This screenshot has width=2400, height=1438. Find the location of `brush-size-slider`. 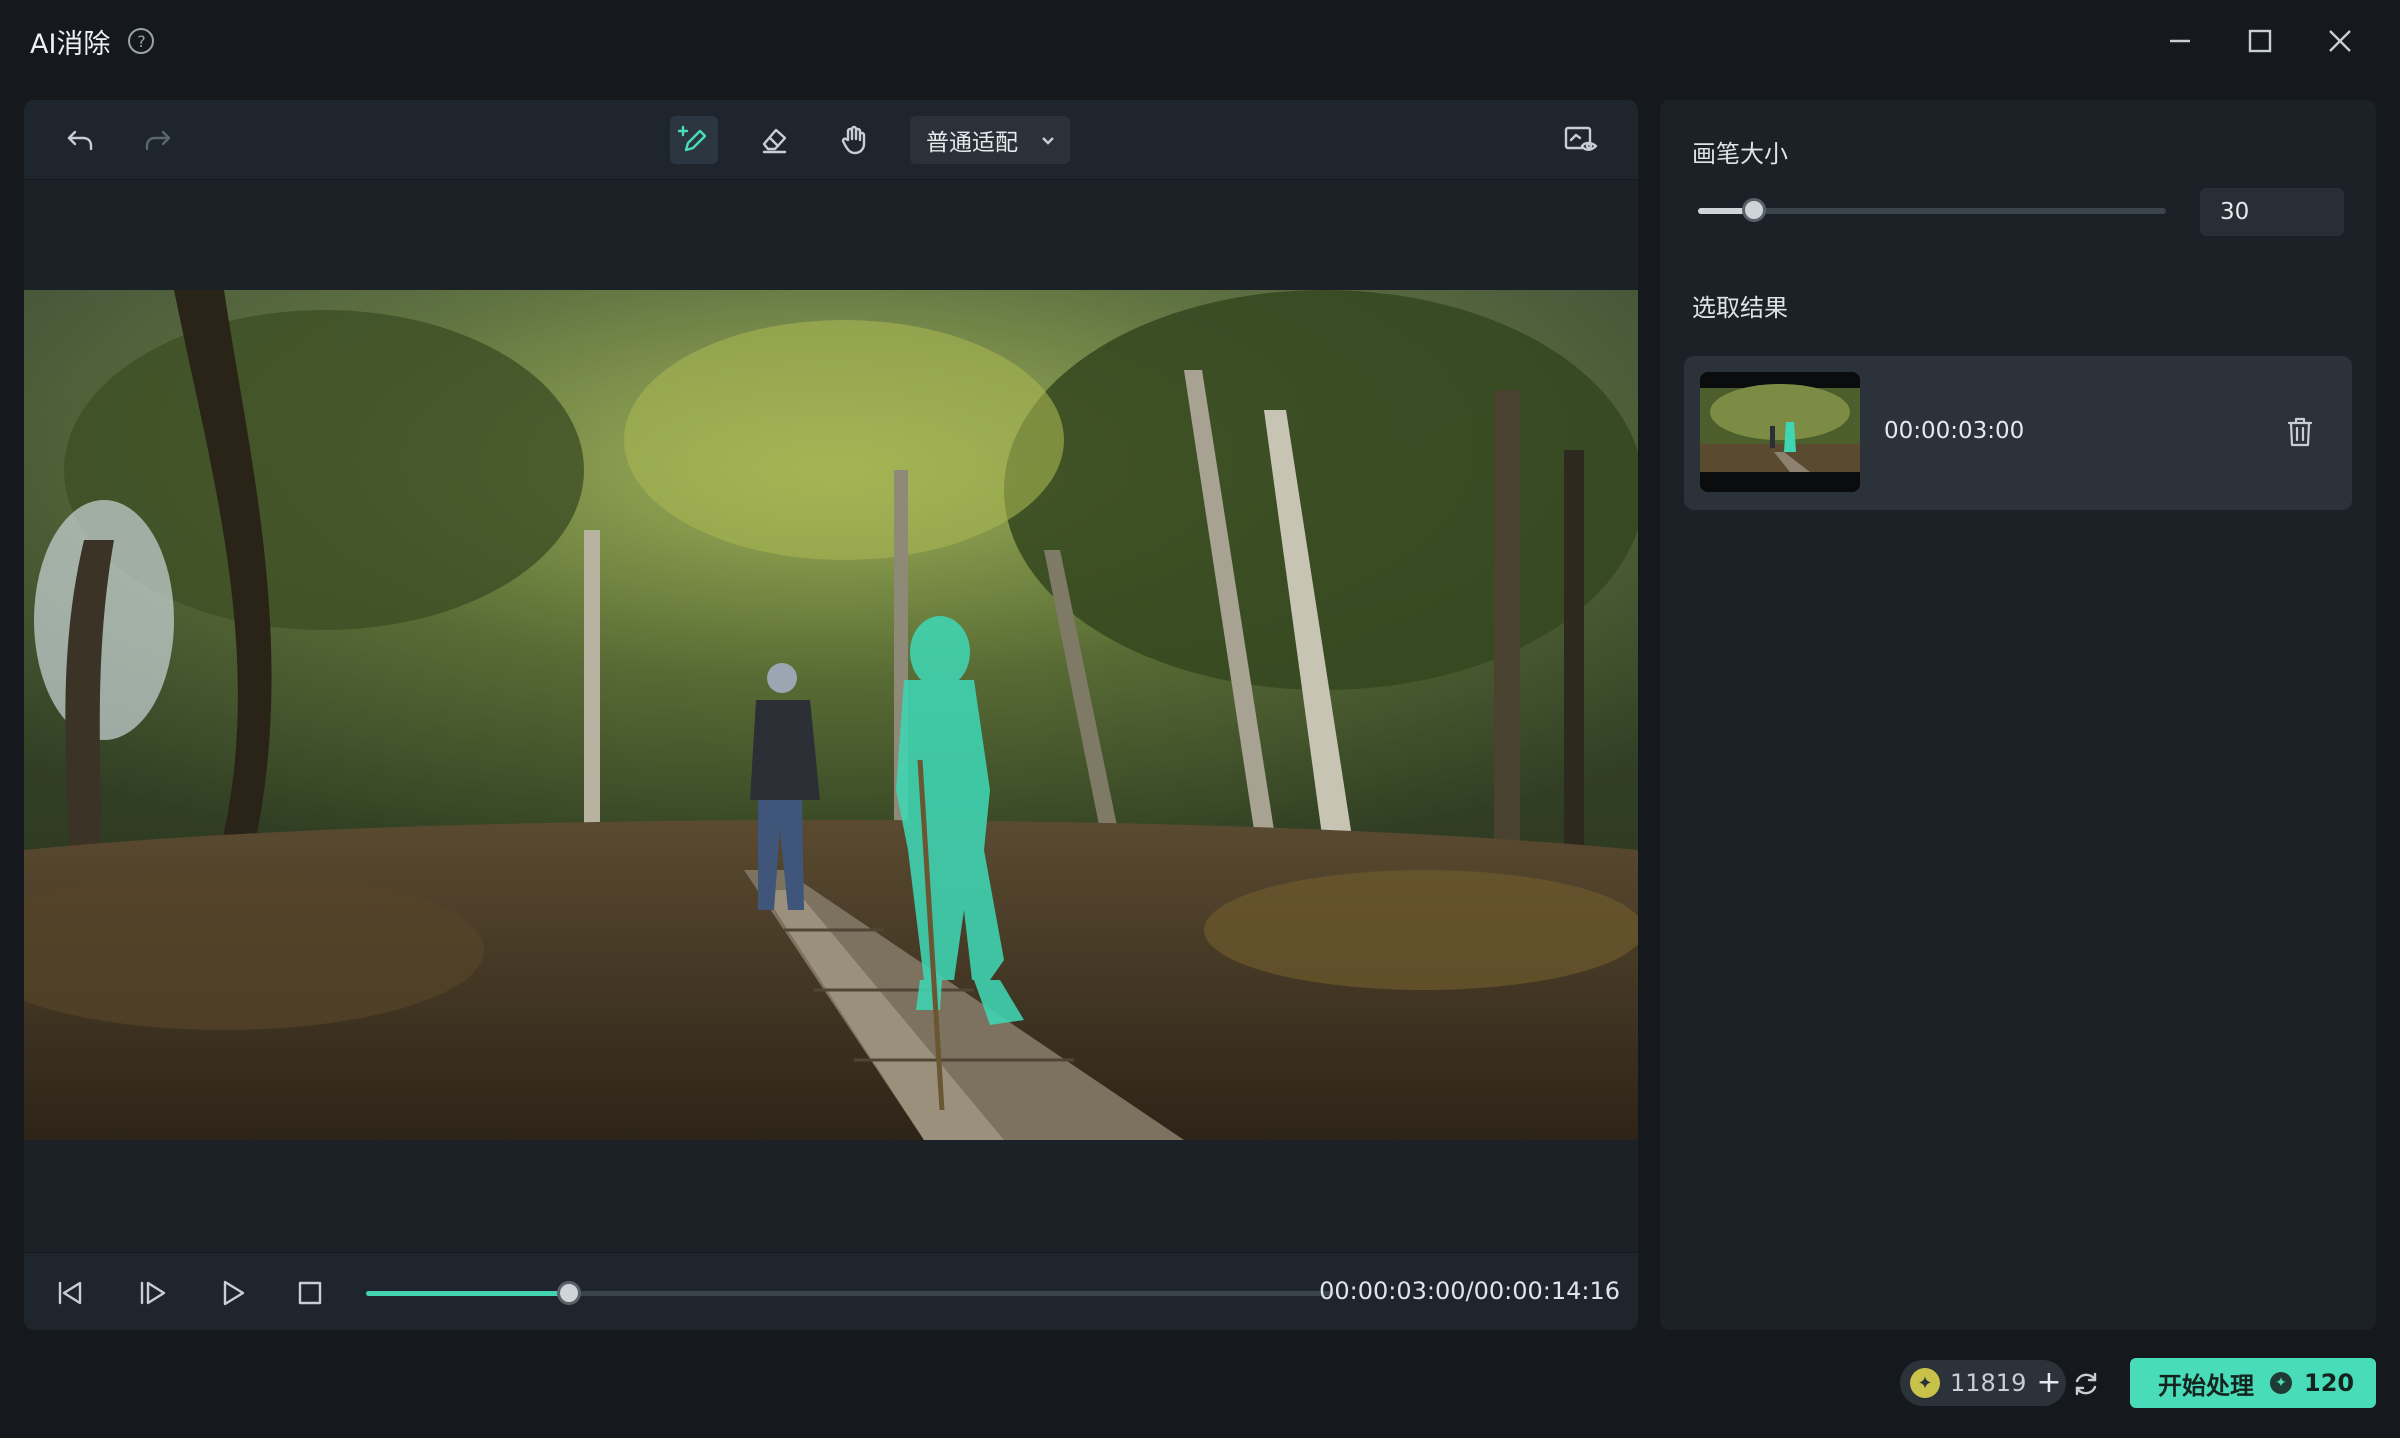

brush-size-slider is located at coordinates (1932, 210).